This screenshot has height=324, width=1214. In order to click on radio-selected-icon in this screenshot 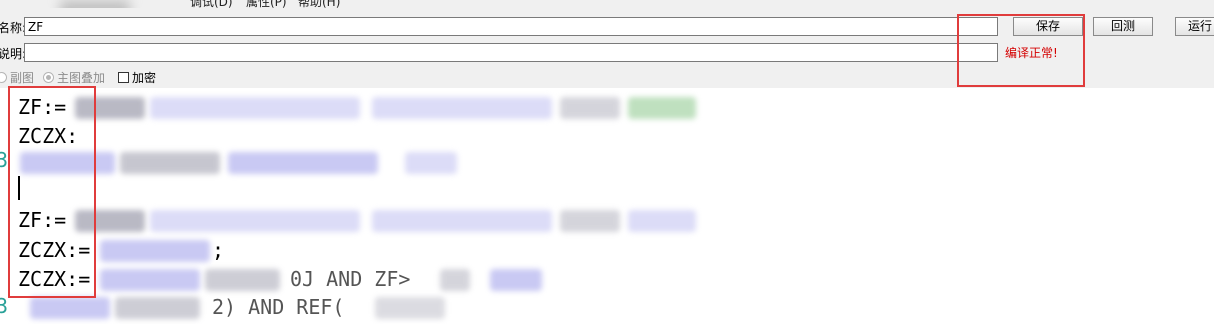, I will do `click(48, 77)`.